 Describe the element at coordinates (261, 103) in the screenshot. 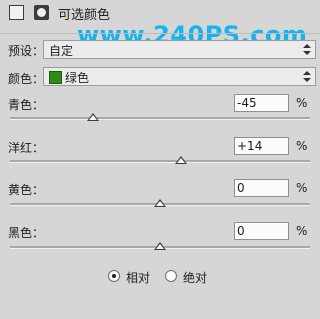

I see `cyan-value-field: -45` at that location.